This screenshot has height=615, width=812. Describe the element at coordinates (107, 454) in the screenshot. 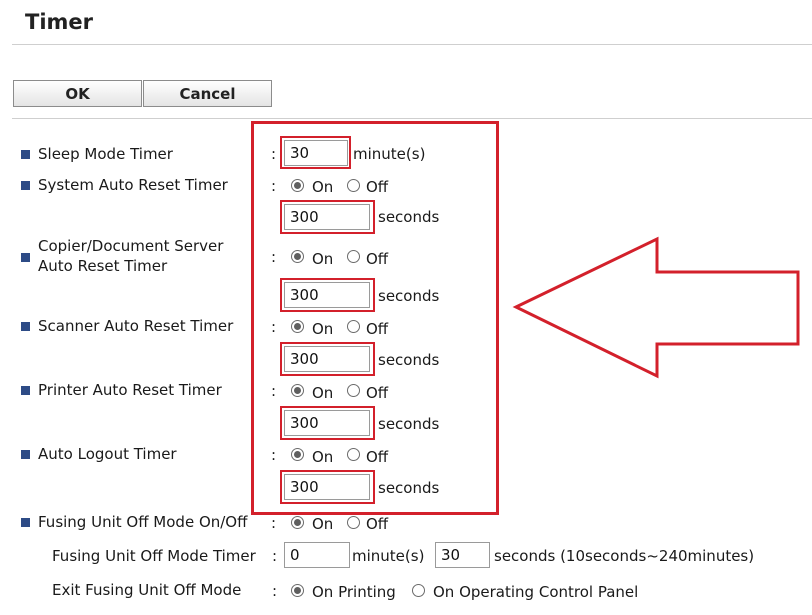

I see `auto-logout-label: Auto Logout Timer` at that location.